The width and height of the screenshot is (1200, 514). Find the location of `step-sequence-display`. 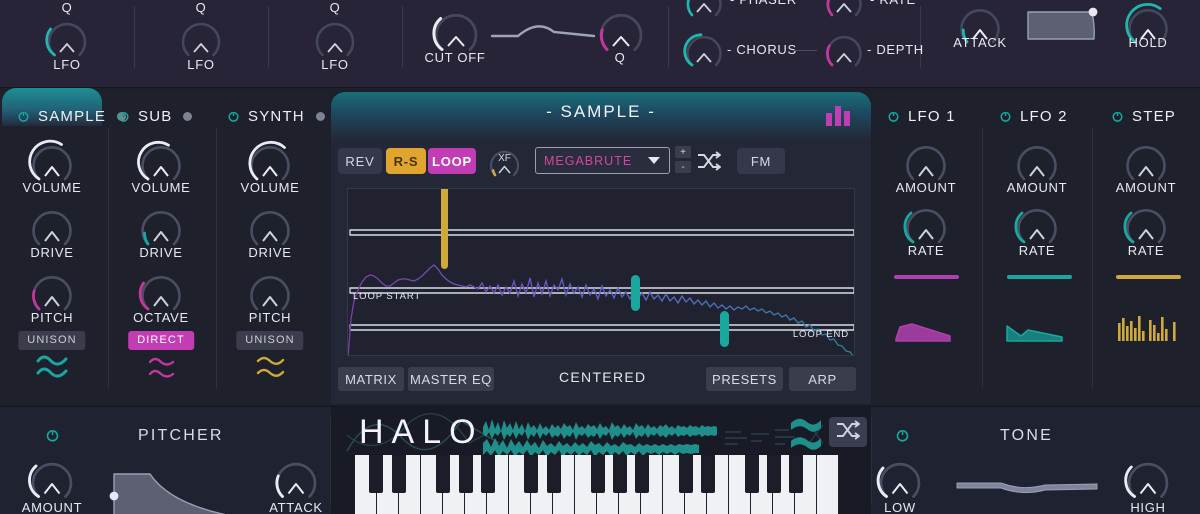

step-sequence-display is located at coordinates (1150, 329).